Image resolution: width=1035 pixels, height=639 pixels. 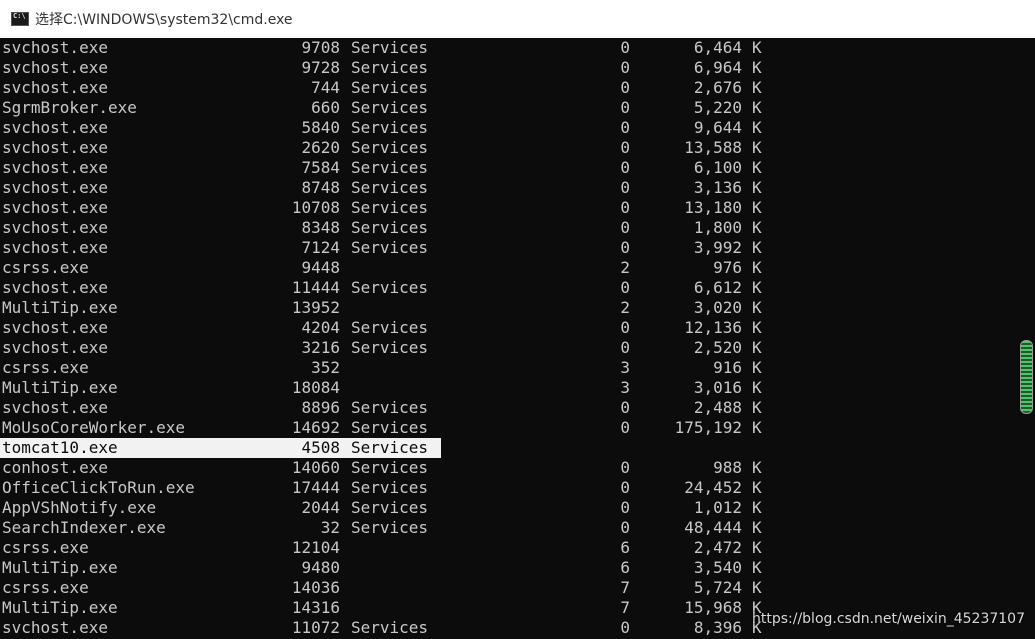 What do you see at coordinates (315, 487) in the screenshot?
I see `process-pid: 17444` at bounding box center [315, 487].